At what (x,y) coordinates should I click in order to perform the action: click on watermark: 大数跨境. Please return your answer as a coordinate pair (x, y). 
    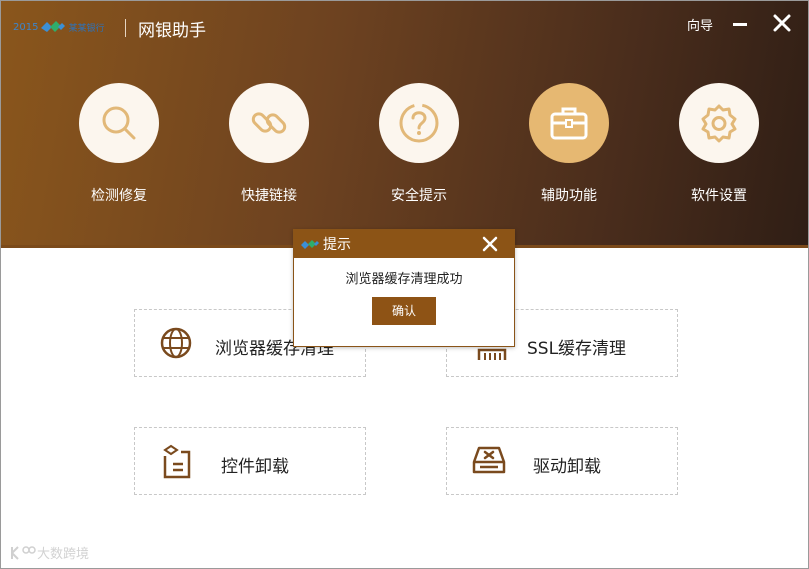
    Looking at the image, I should click on (49, 552).